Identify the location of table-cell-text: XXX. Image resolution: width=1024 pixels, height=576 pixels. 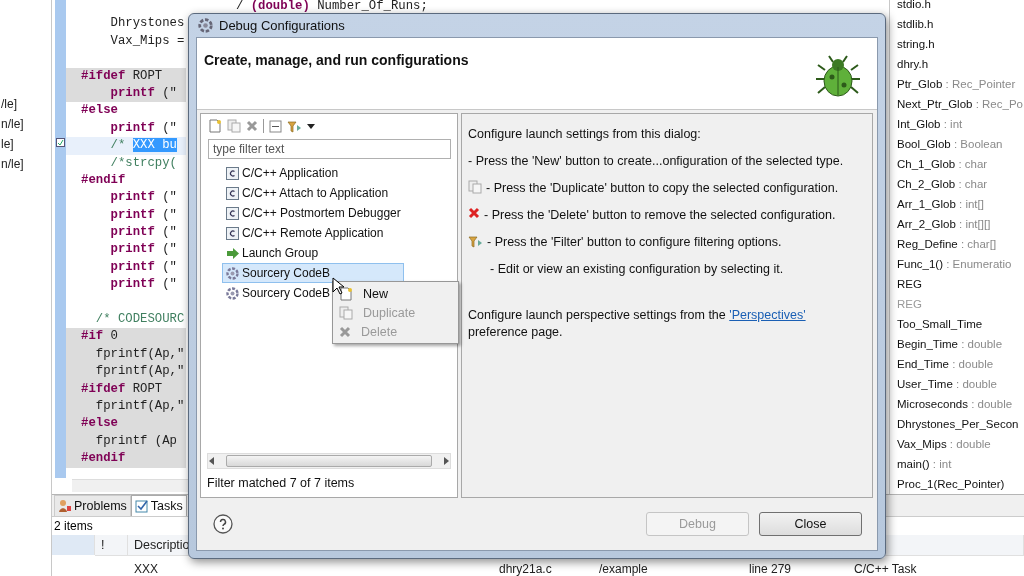
(146, 569).